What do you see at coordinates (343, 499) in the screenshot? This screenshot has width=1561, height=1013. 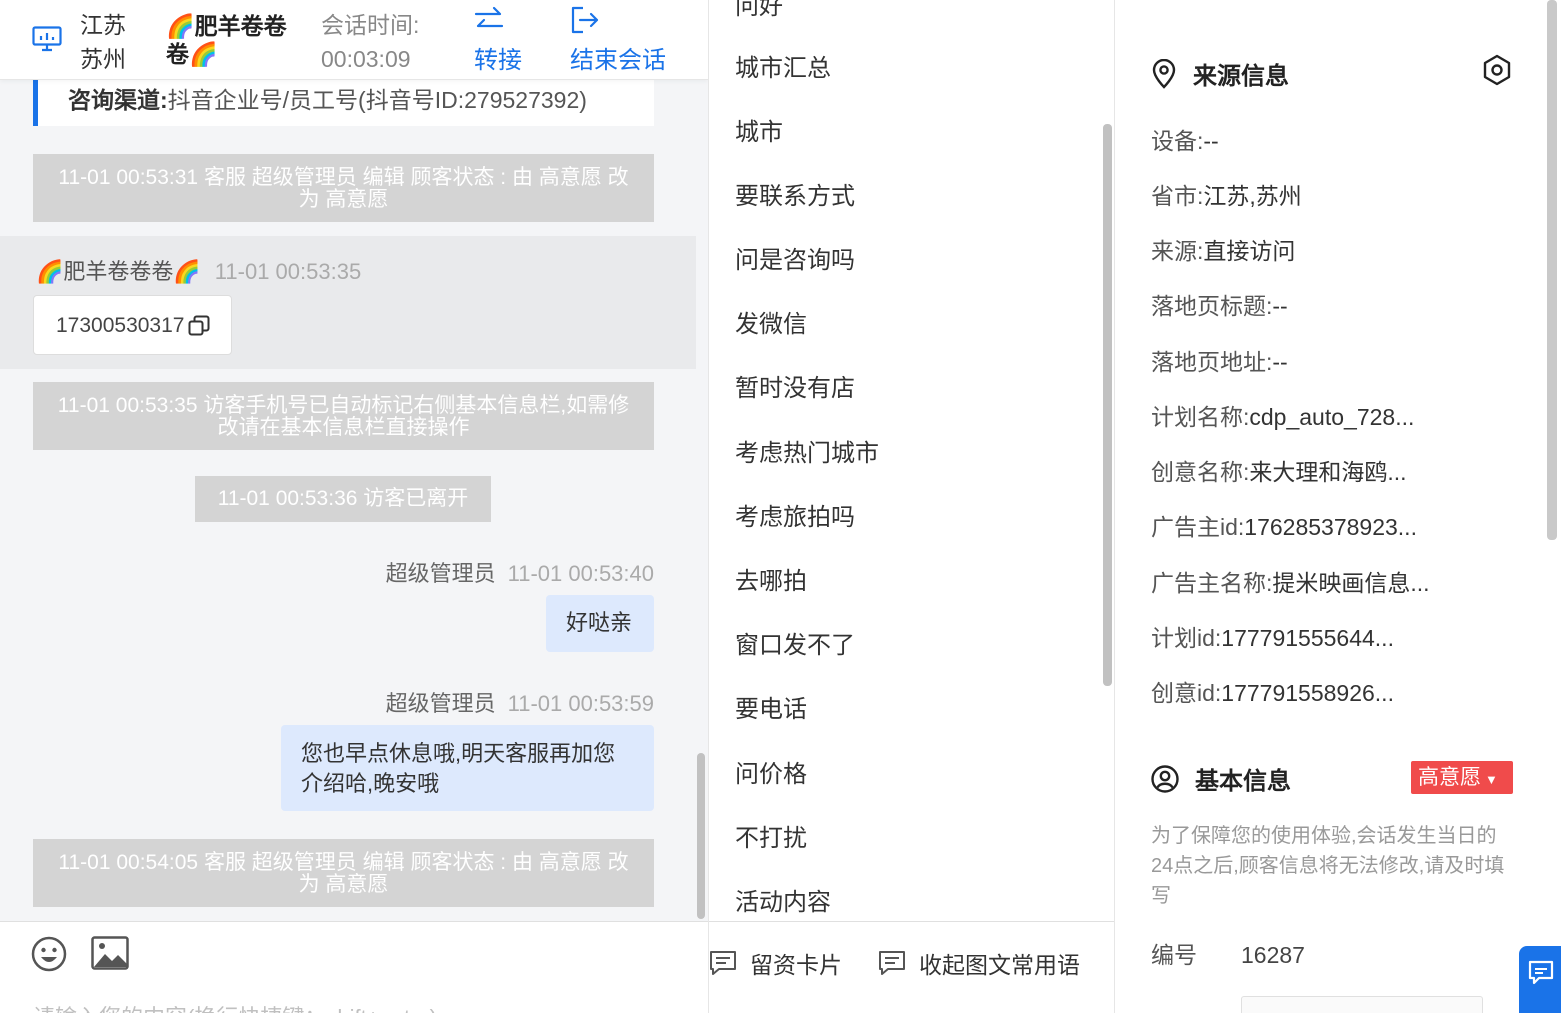 I see `system-message: 11-01 00:53:36 访客已离开` at bounding box center [343, 499].